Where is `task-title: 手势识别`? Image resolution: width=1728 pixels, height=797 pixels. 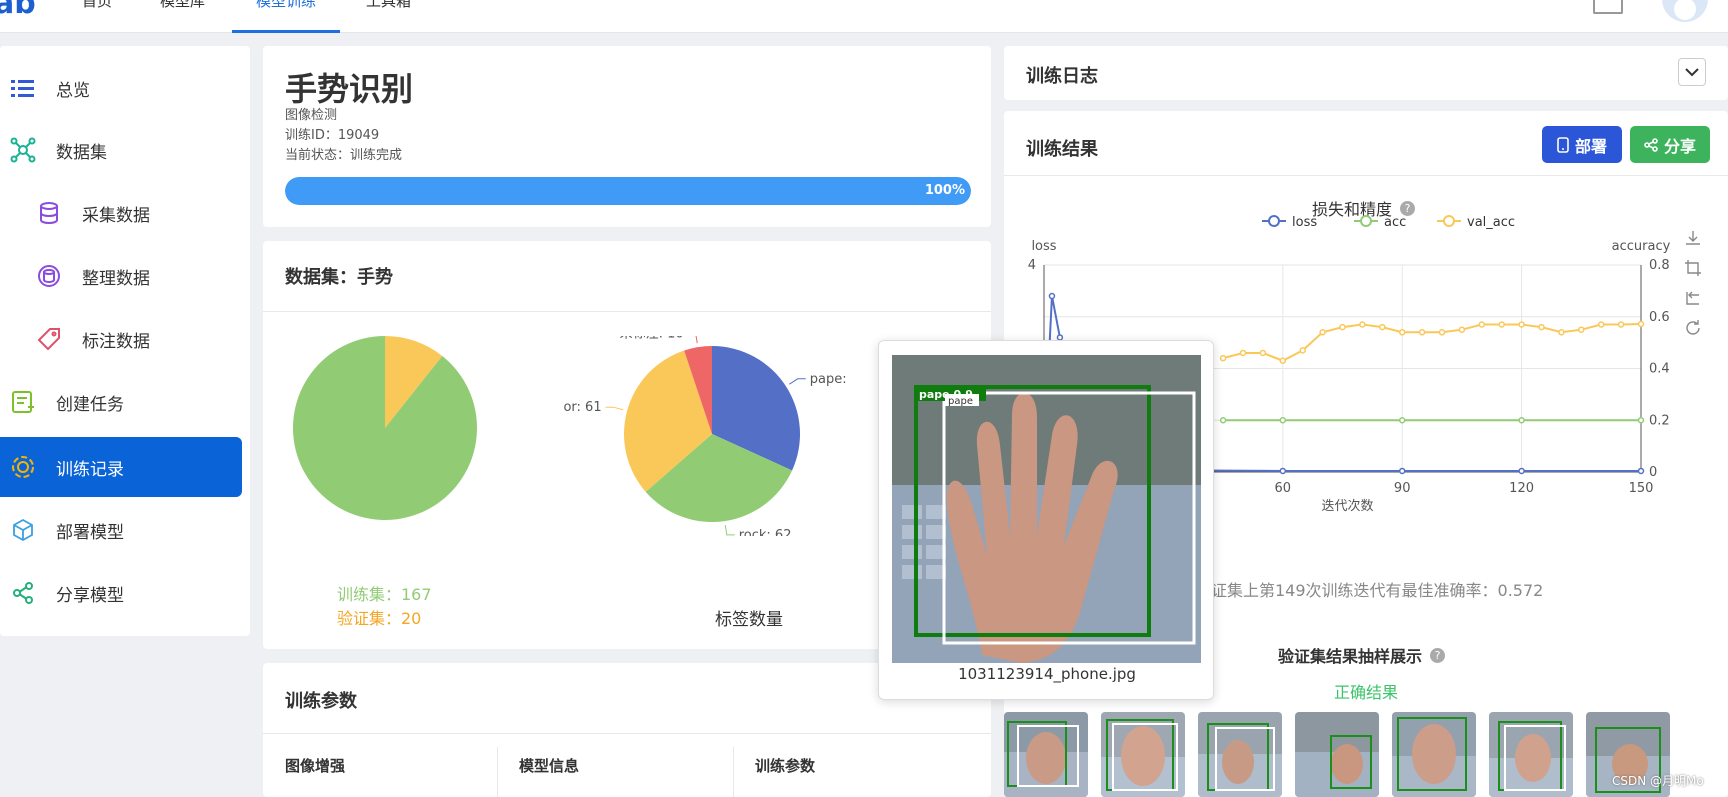
task-title: 手势识别 is located at coordinates (349, 89).